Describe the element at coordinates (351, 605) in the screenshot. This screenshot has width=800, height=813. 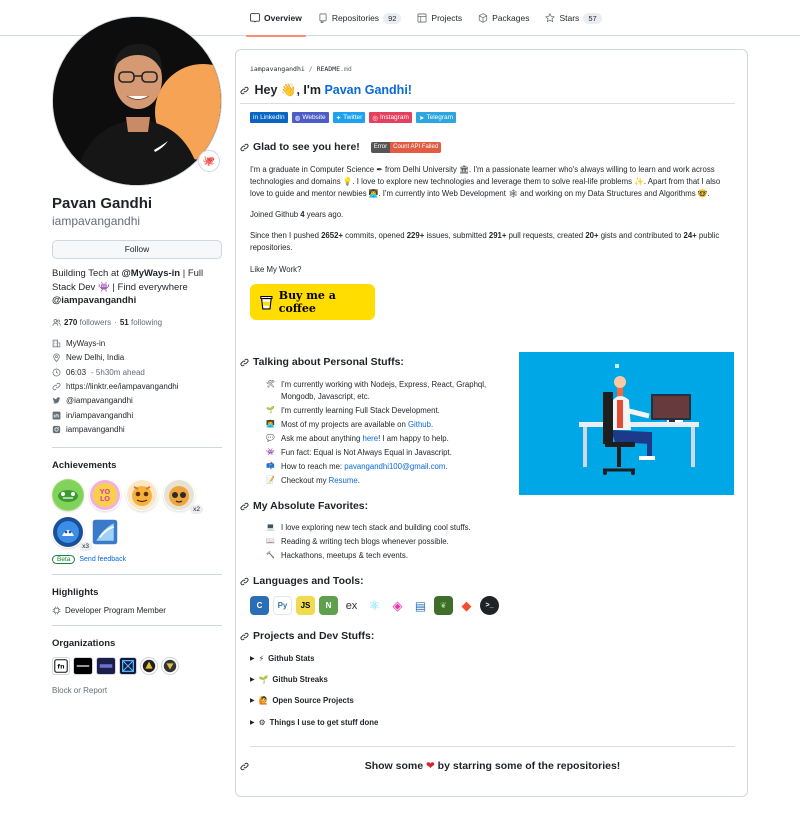
I see `express-icon: ex` at that location.